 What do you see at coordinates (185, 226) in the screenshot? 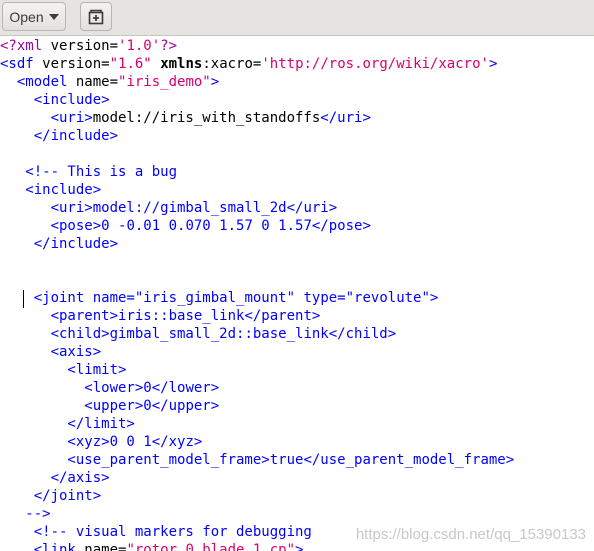
I see `code-line-11: <pose>0 -0.01 0.070 1.57 0 1.57</pose>` at bounding box center [185, 226].